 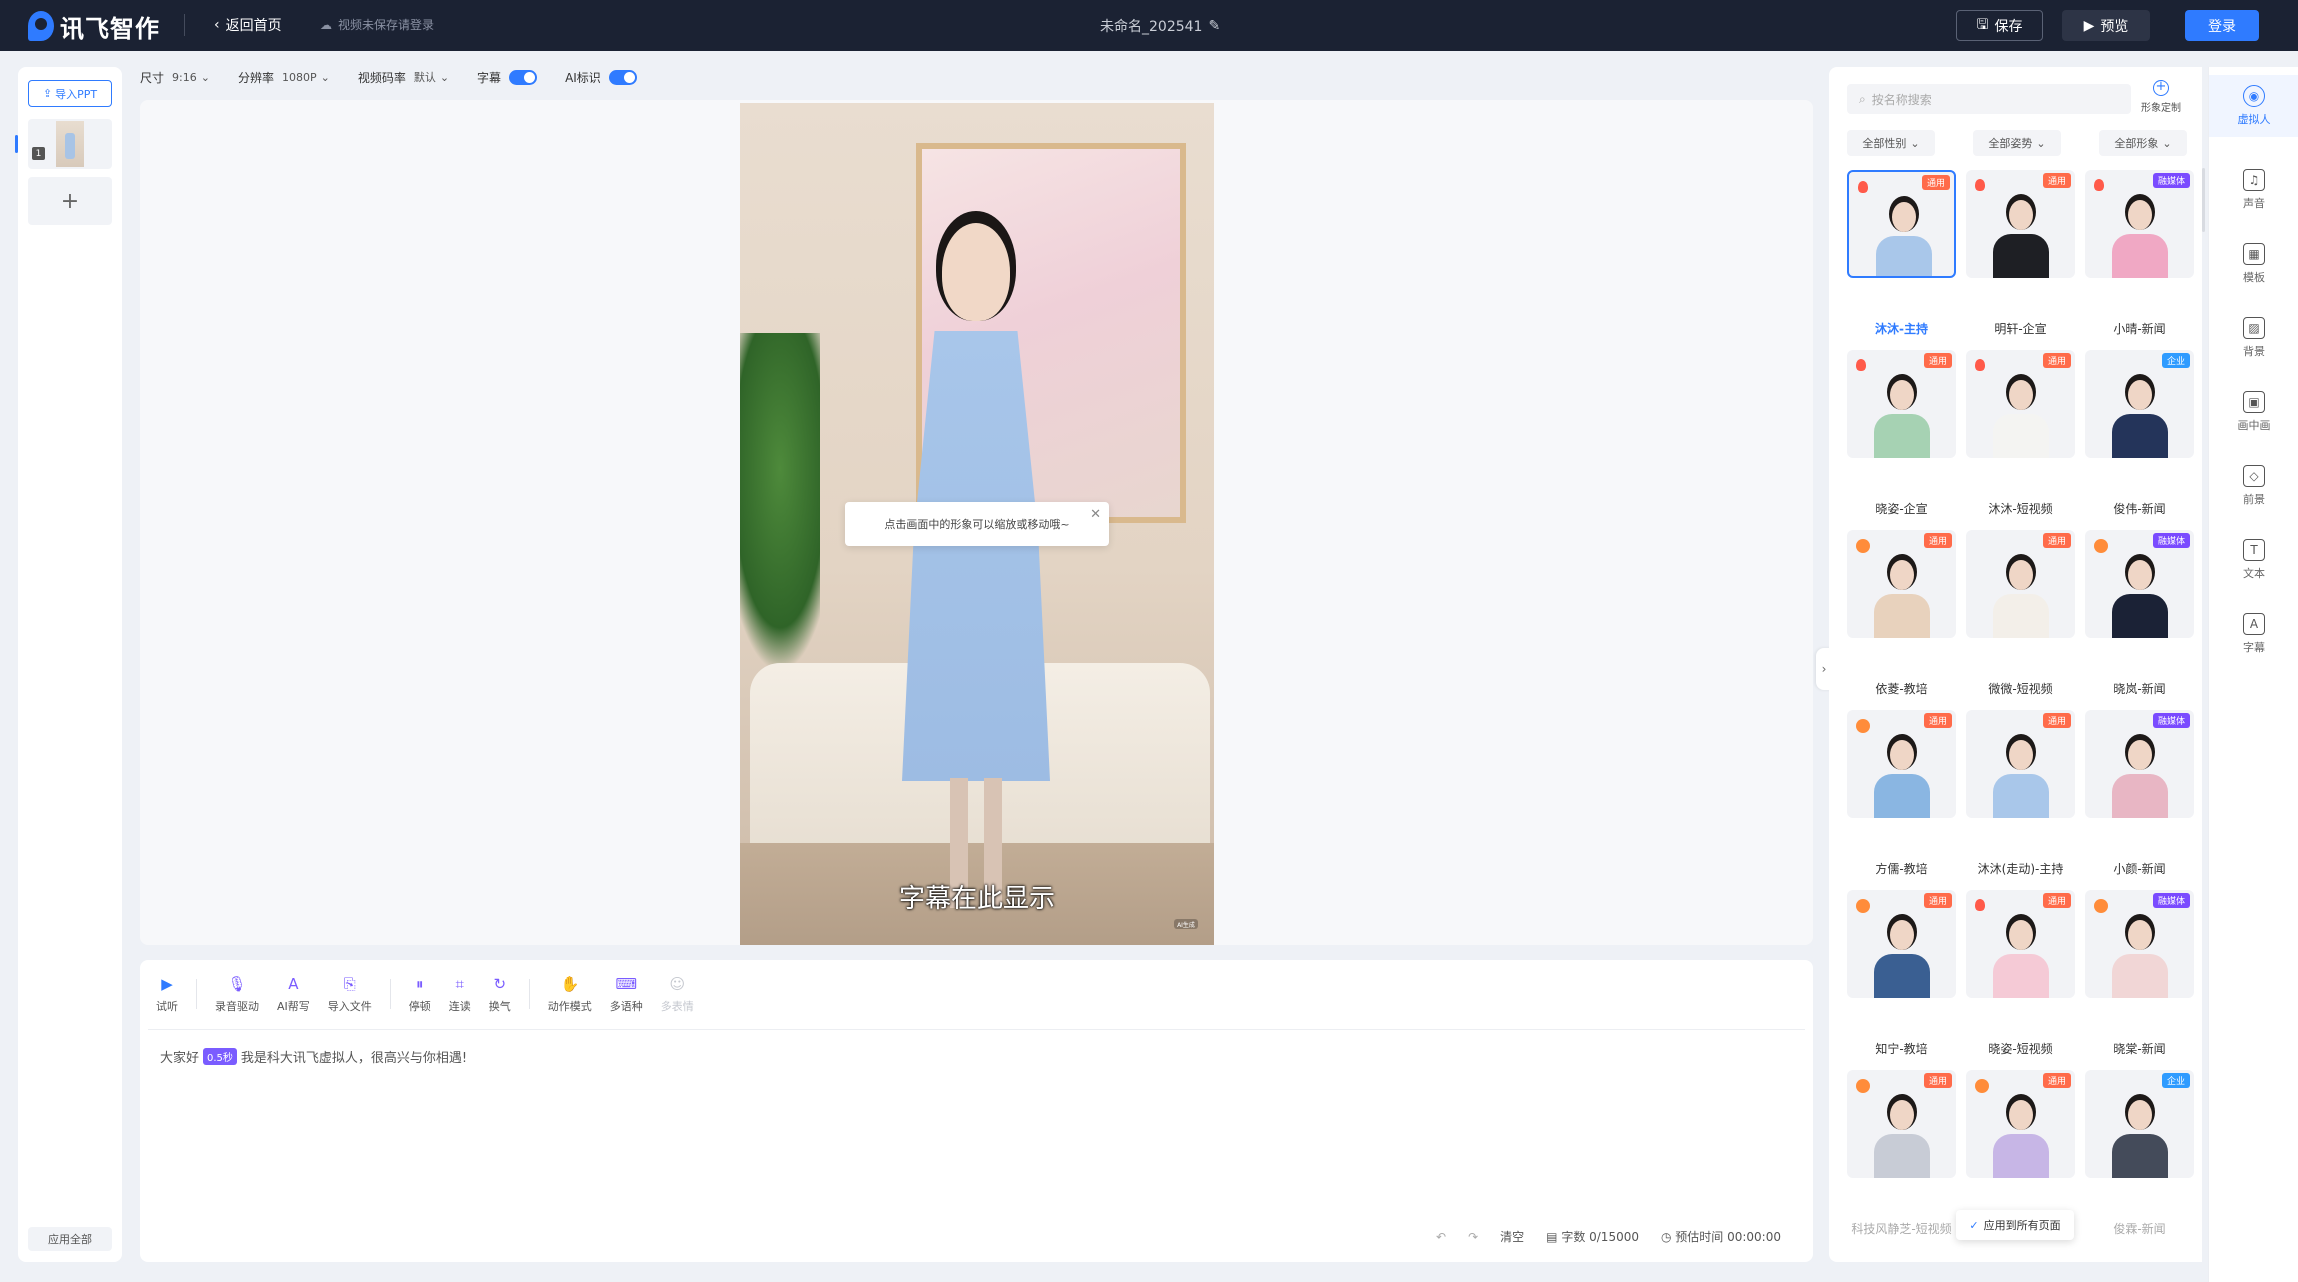 What do you see at coordinates (94, 26) in the screenshot?
I see `brand-logo: 讯飞智作` at bounding box center [94, 26].